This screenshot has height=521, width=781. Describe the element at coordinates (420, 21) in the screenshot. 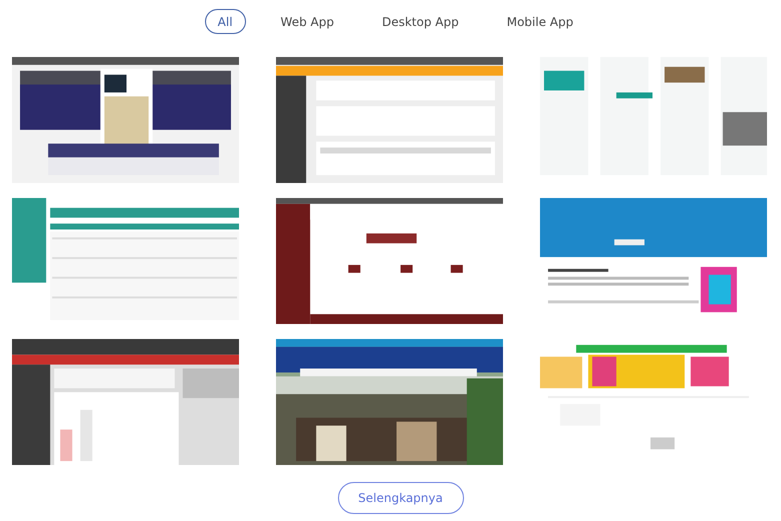

I see `filter-tab: Desktop App` at that location.